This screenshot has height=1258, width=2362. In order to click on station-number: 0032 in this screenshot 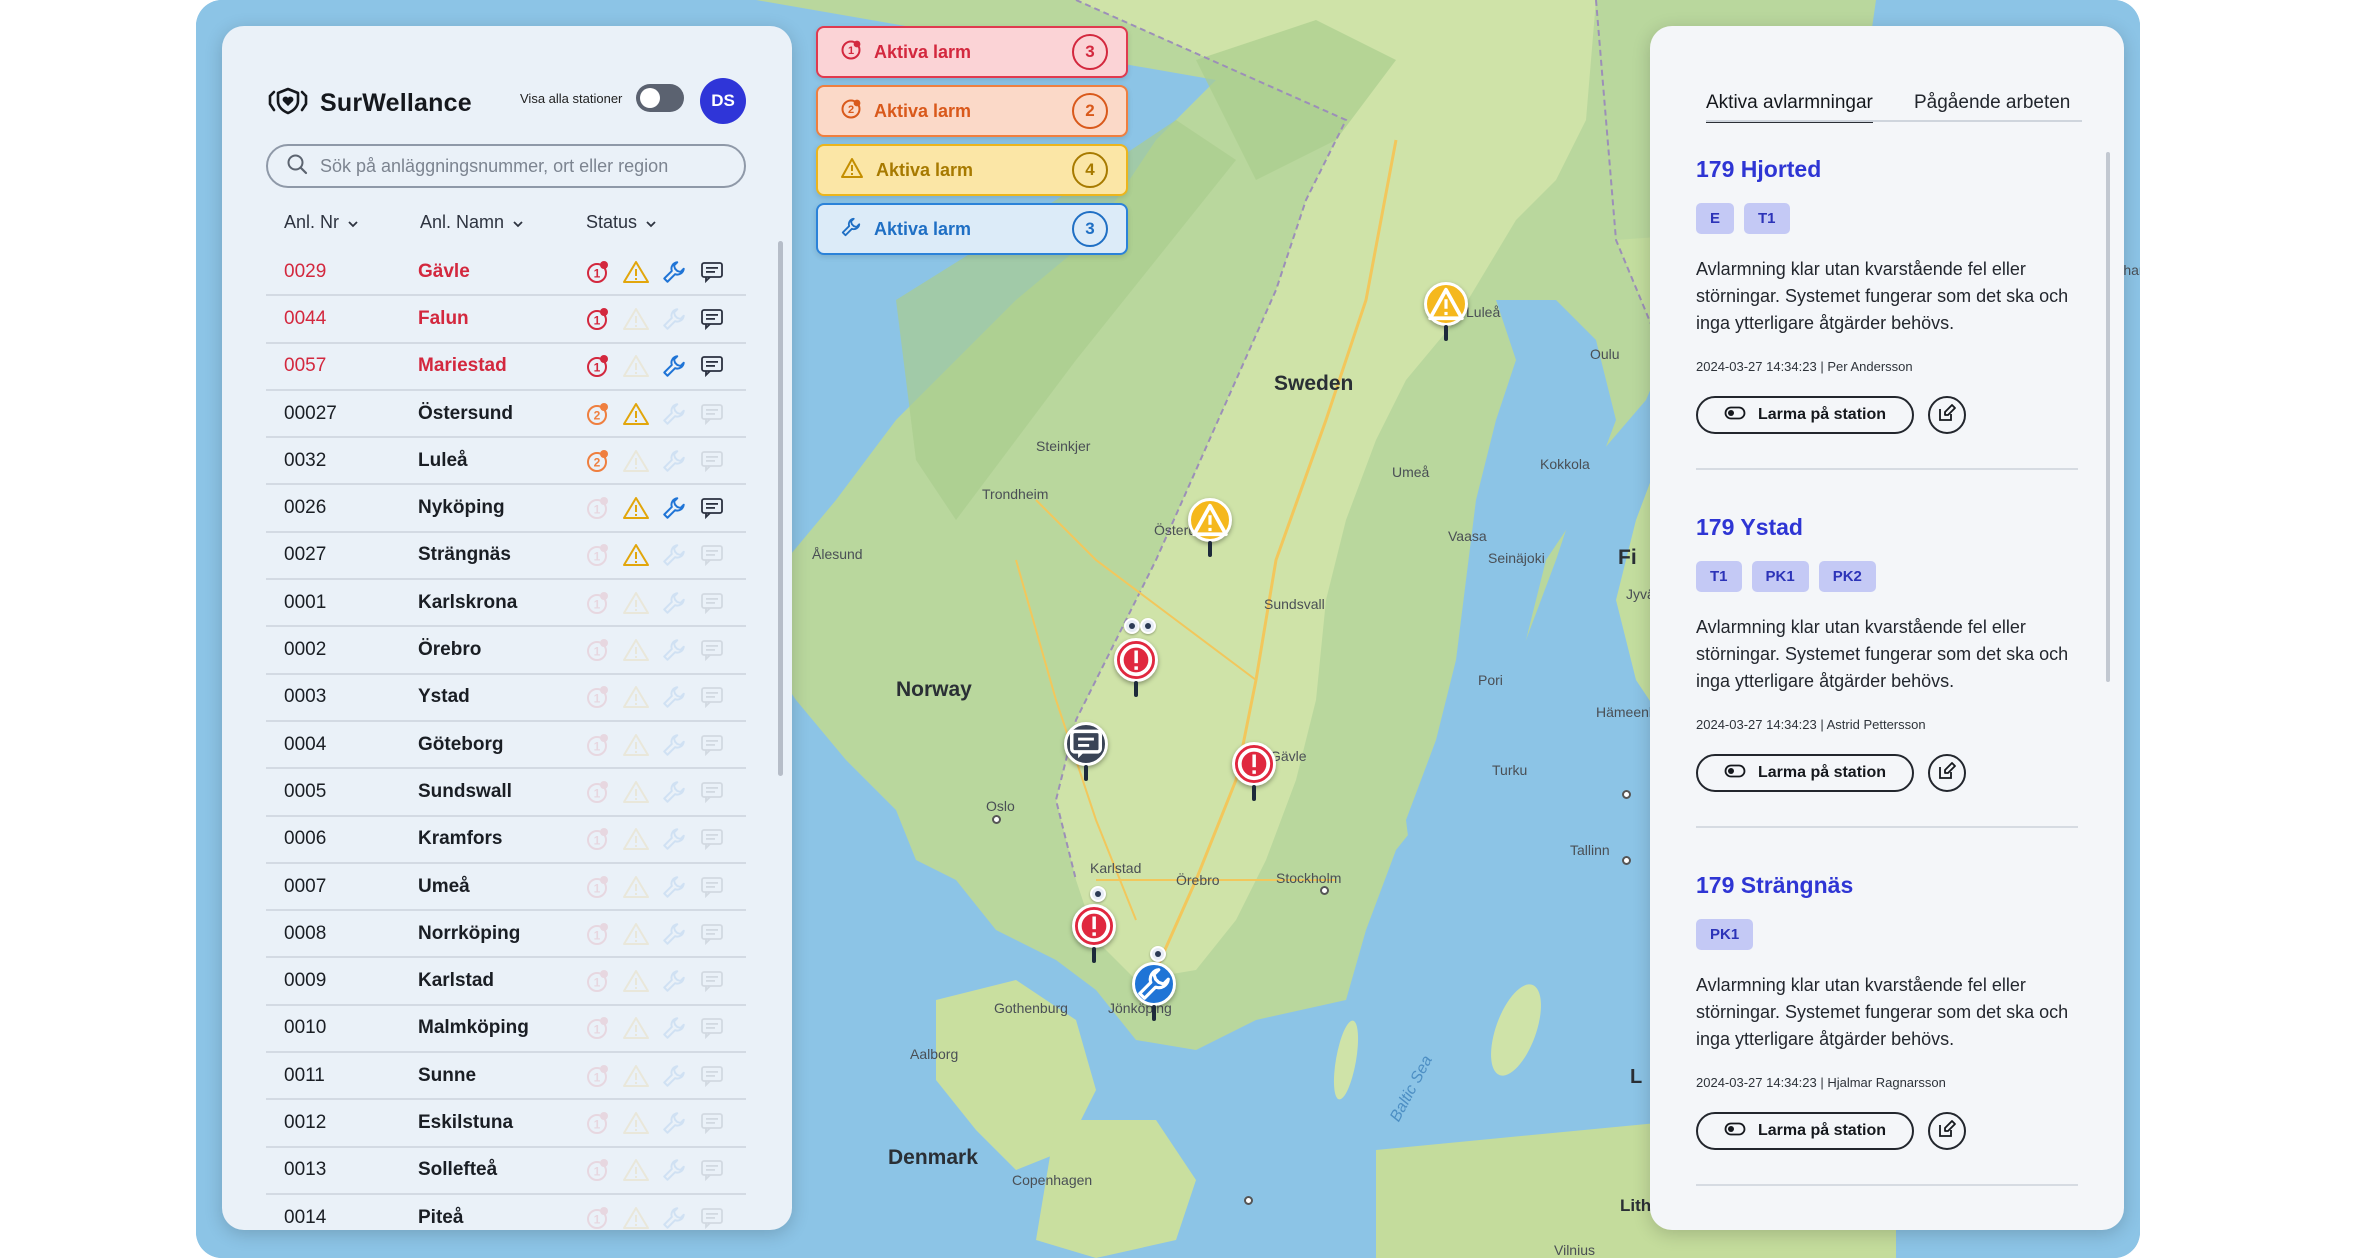, I will do `click(305, 460)`.